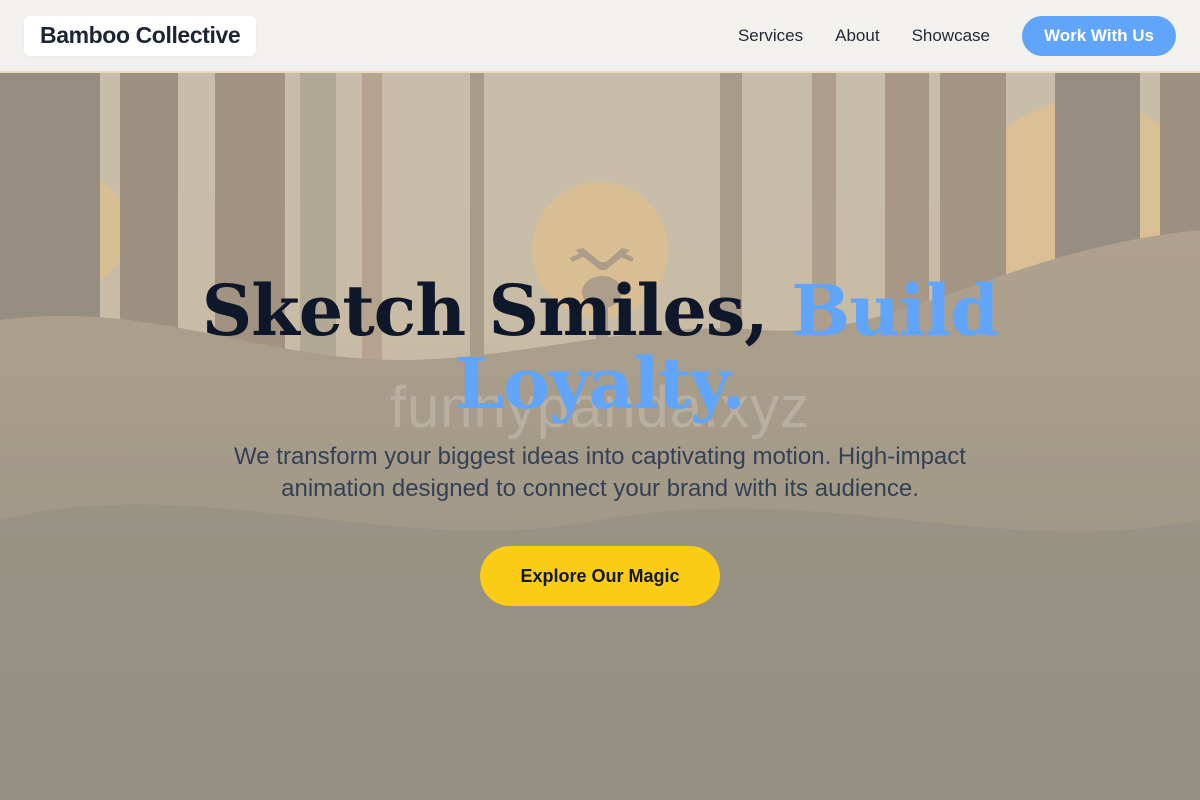 The width and height of the screenshot is (1200, 800). I want to click on hero-headline: Sketch Smiles, Build Loyalty., so click(600, 347).